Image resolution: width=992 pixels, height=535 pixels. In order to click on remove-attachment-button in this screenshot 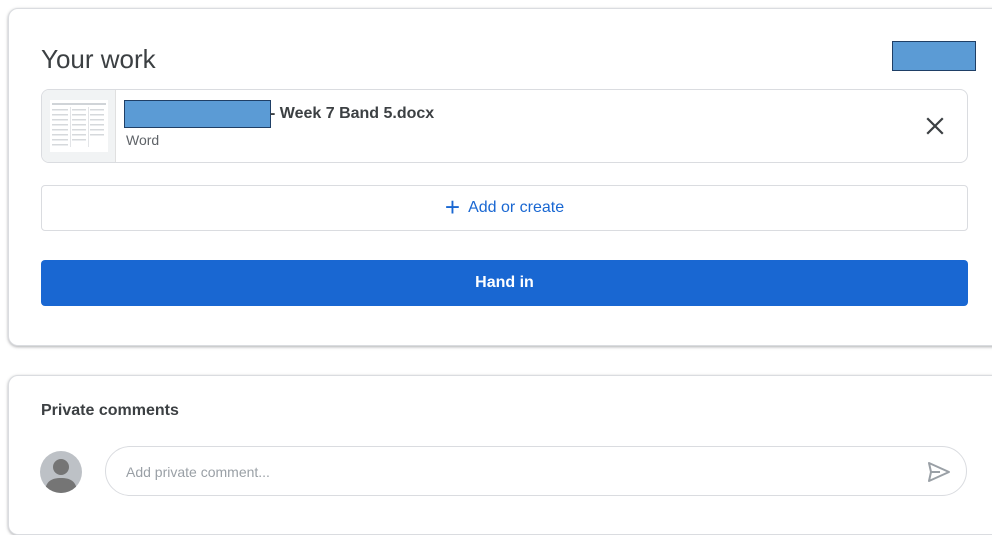, I will do `click(935, 126)`.